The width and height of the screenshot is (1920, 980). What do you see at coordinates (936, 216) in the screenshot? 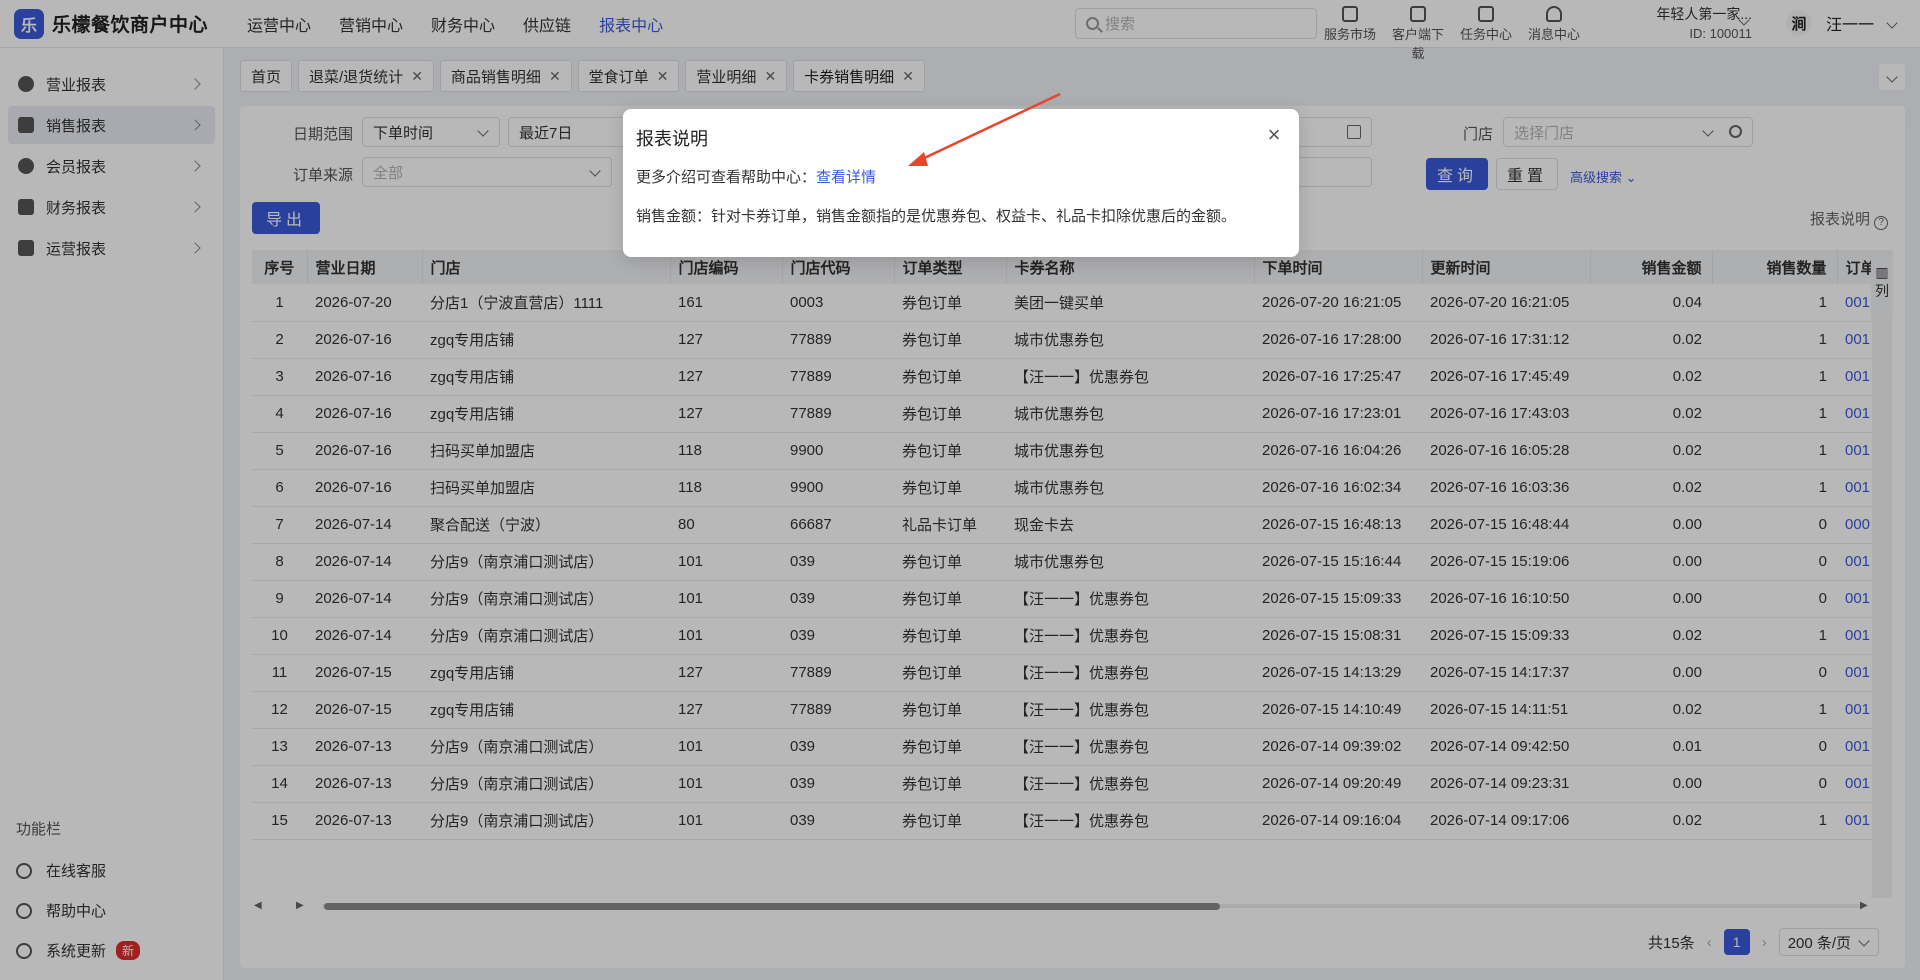
I see `modal-sales-amount-note: 销售金额：针对卡券订单，销售金额指的是优惠券包、权益卡、礼品卡扣除优惠后的金额。` at bounding box center [936, 216].